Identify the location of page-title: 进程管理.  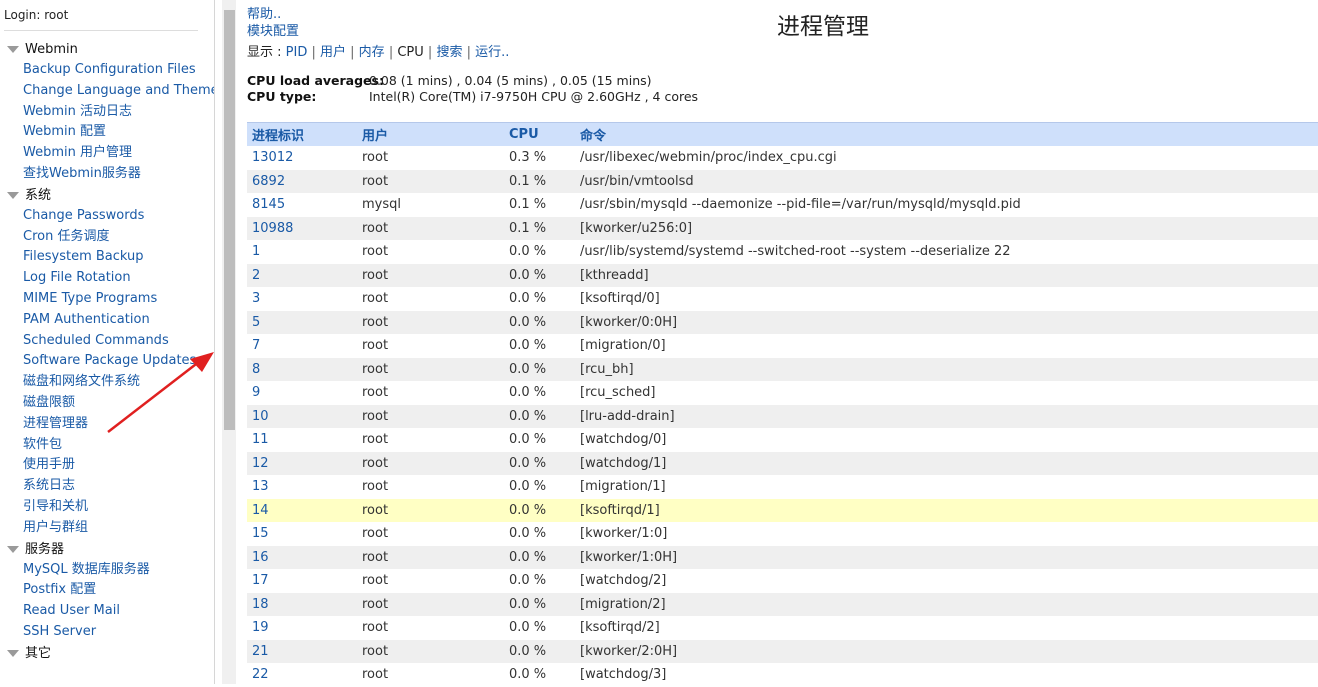
(823, 27).